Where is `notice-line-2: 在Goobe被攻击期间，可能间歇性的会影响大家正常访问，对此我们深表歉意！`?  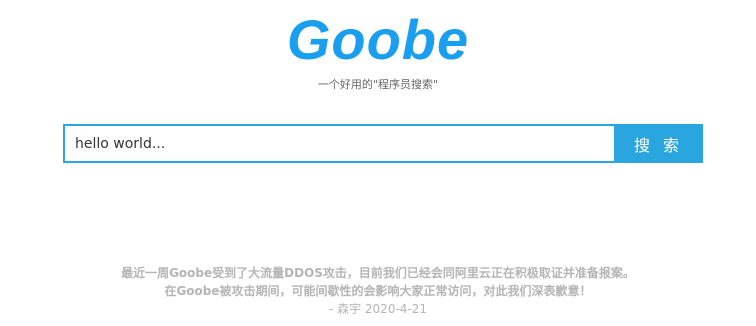 notice-line-2: 在Goobe被攻击期间，可能间歇性的会影响大家正常访问，对此我们深表歉意！ is located at coordinates (378, 291).